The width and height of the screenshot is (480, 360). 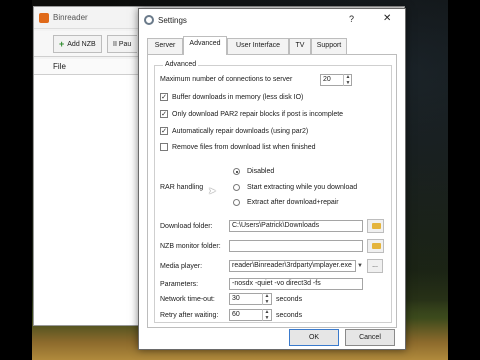 I want to click on nzb-monitor-browse-button, so click(x=375, y=246).